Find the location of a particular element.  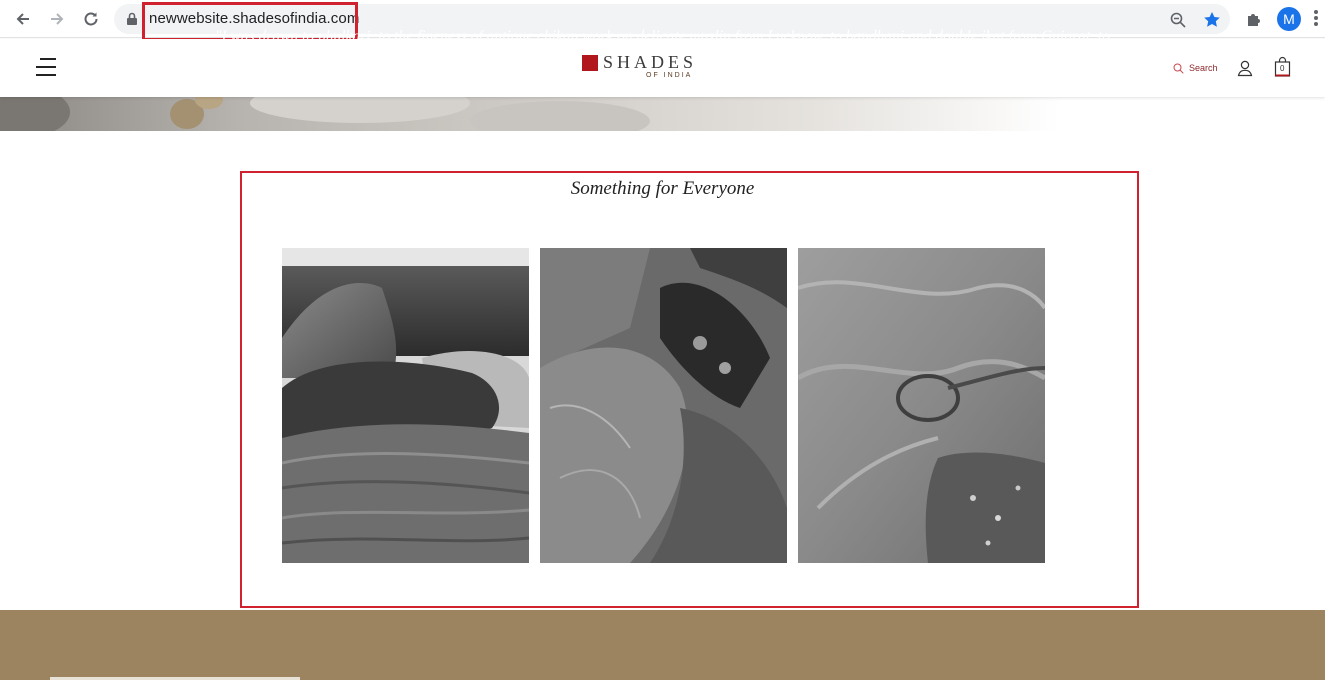

cart-icon: 0 is located at coordinates (1283, 67).